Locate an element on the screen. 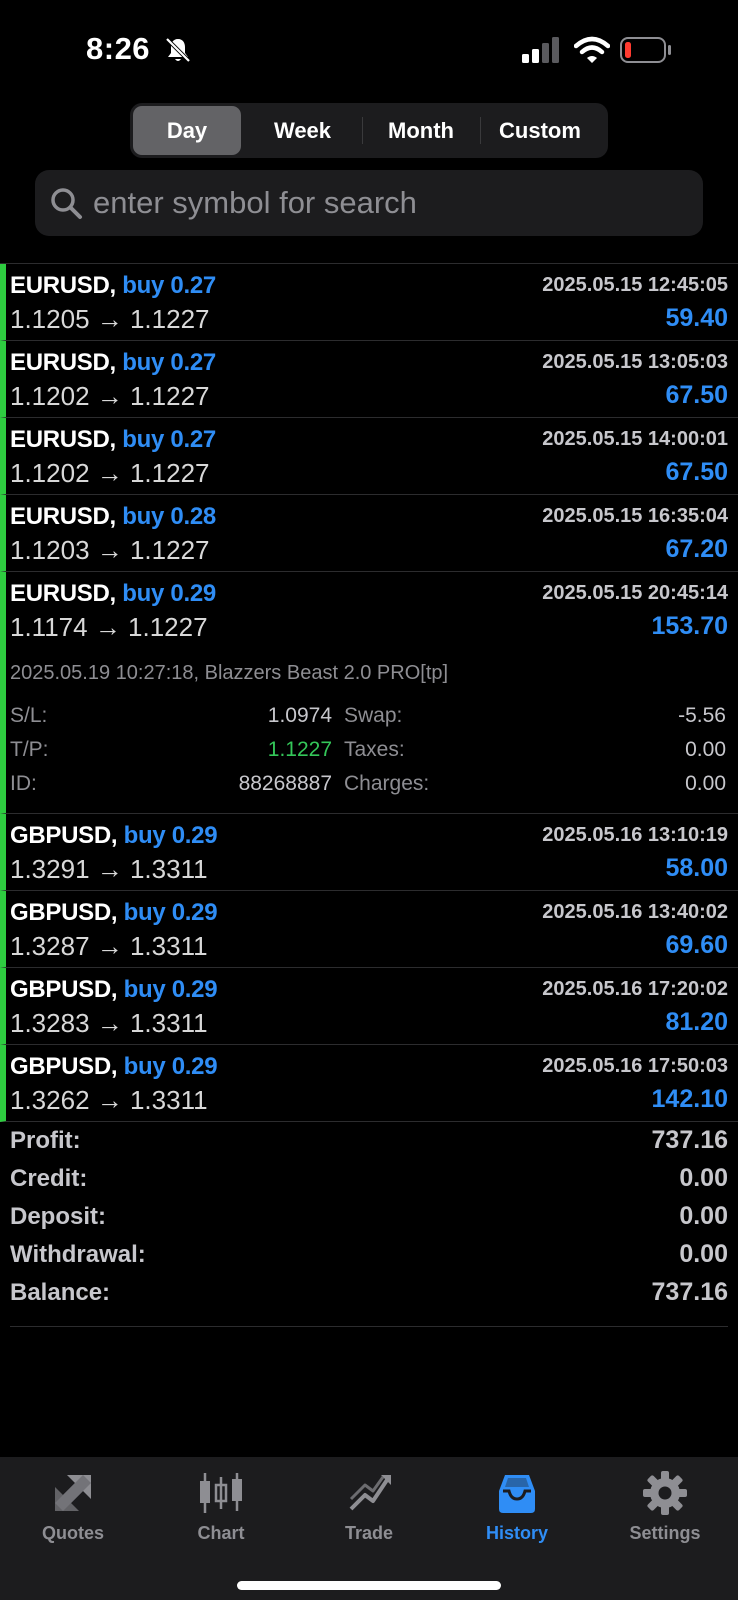 This screenshot has width=738, height=1600. taxes-value: 0.00 is located at coordinates (705, 749).